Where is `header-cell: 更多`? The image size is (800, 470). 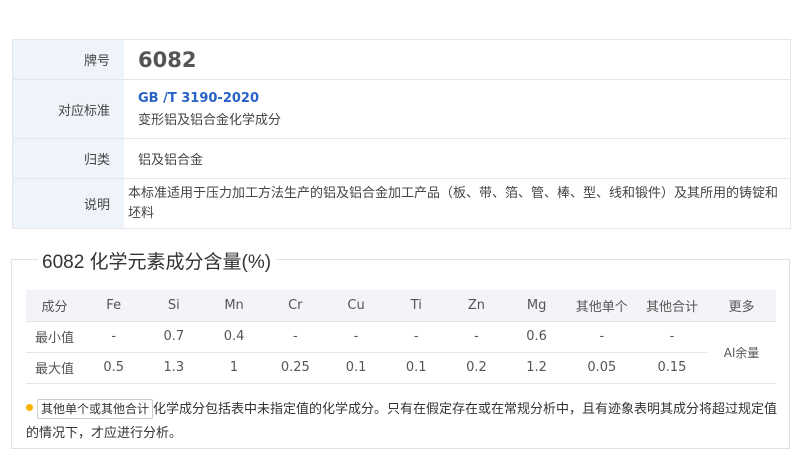 header-cell: 更多 is located at coordinates (741, 306).